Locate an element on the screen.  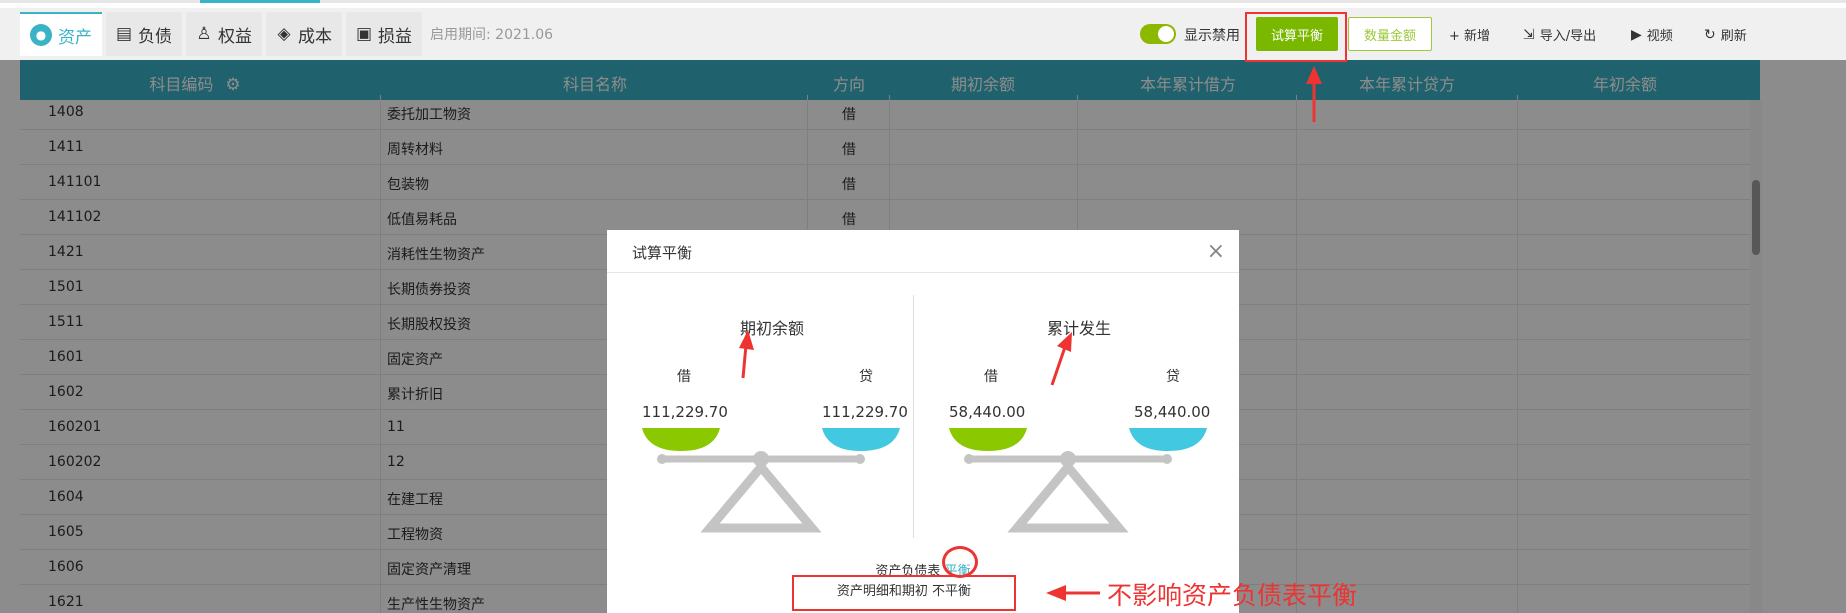
arrow-to-opening-title is located at coordinates (744, 361).